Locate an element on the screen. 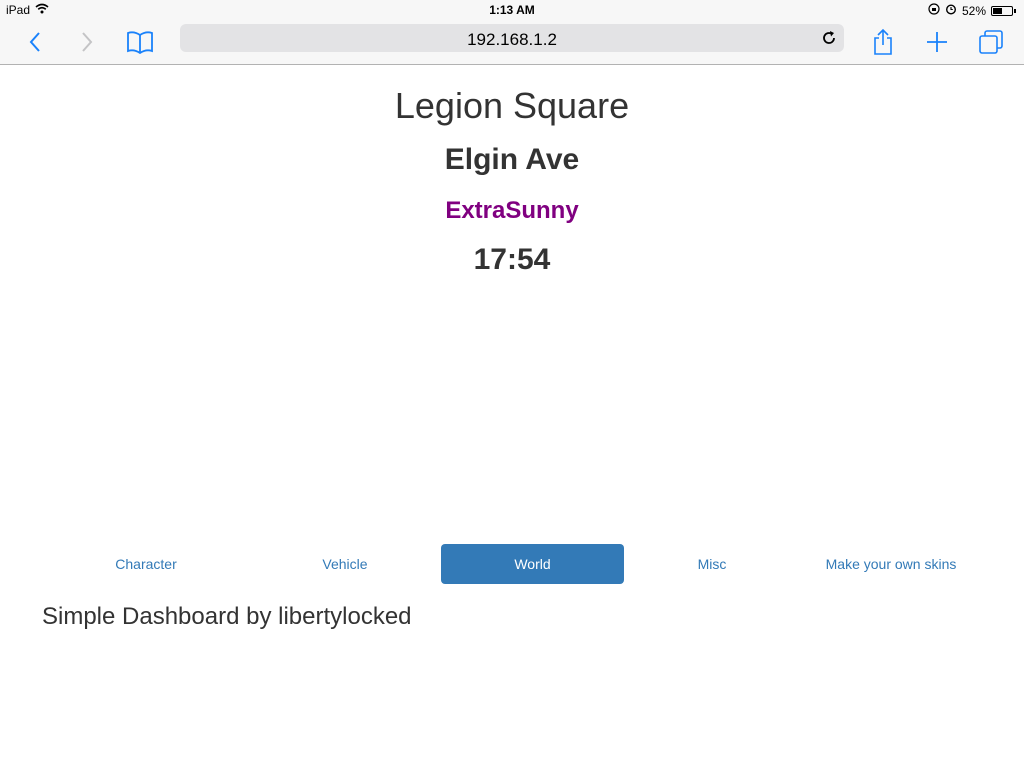 The image size is (1024, 768). address-bar: 192.168.1.2 is located at coordinates (512, 38).